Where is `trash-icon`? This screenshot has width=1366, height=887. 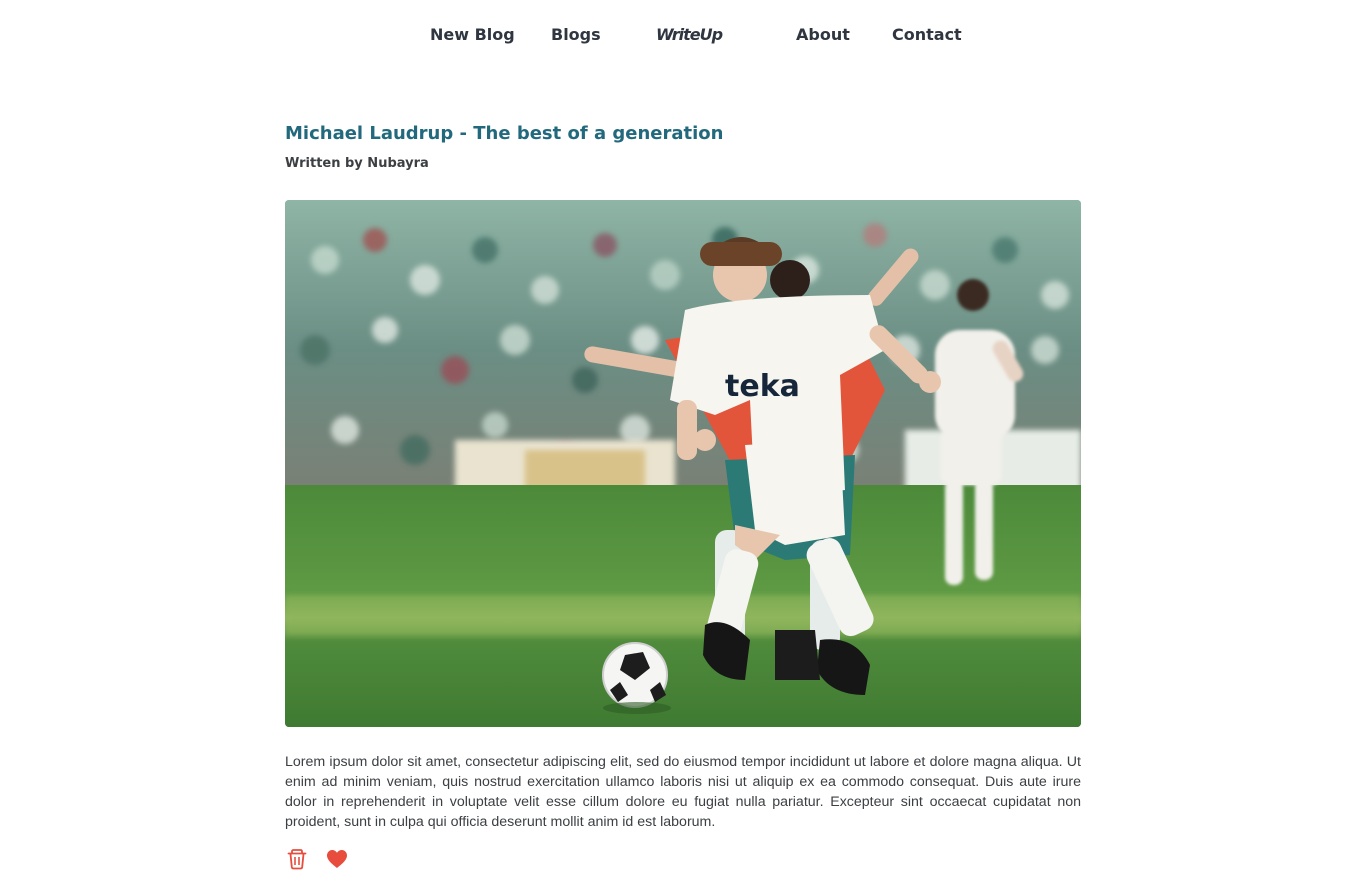
trash-icon is located at coordinates (297, 859).